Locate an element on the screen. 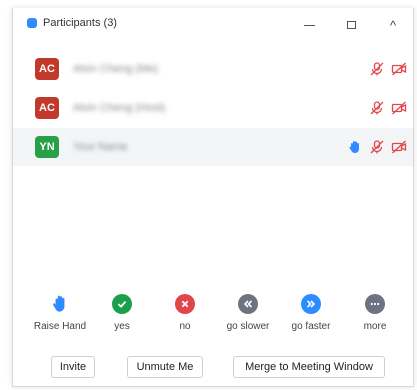 The height and width of the screenshot is (390, 417). participant-row: AC Alvin Cheng (Host) is located at coordinates (213, 108).